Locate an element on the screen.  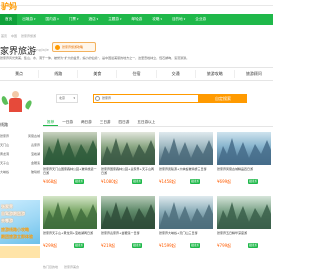
product-card: 张家界国家森林公园+袁家界+天子山两日游 ¥1080起 跟团游 is located at coordinates (128, 161).